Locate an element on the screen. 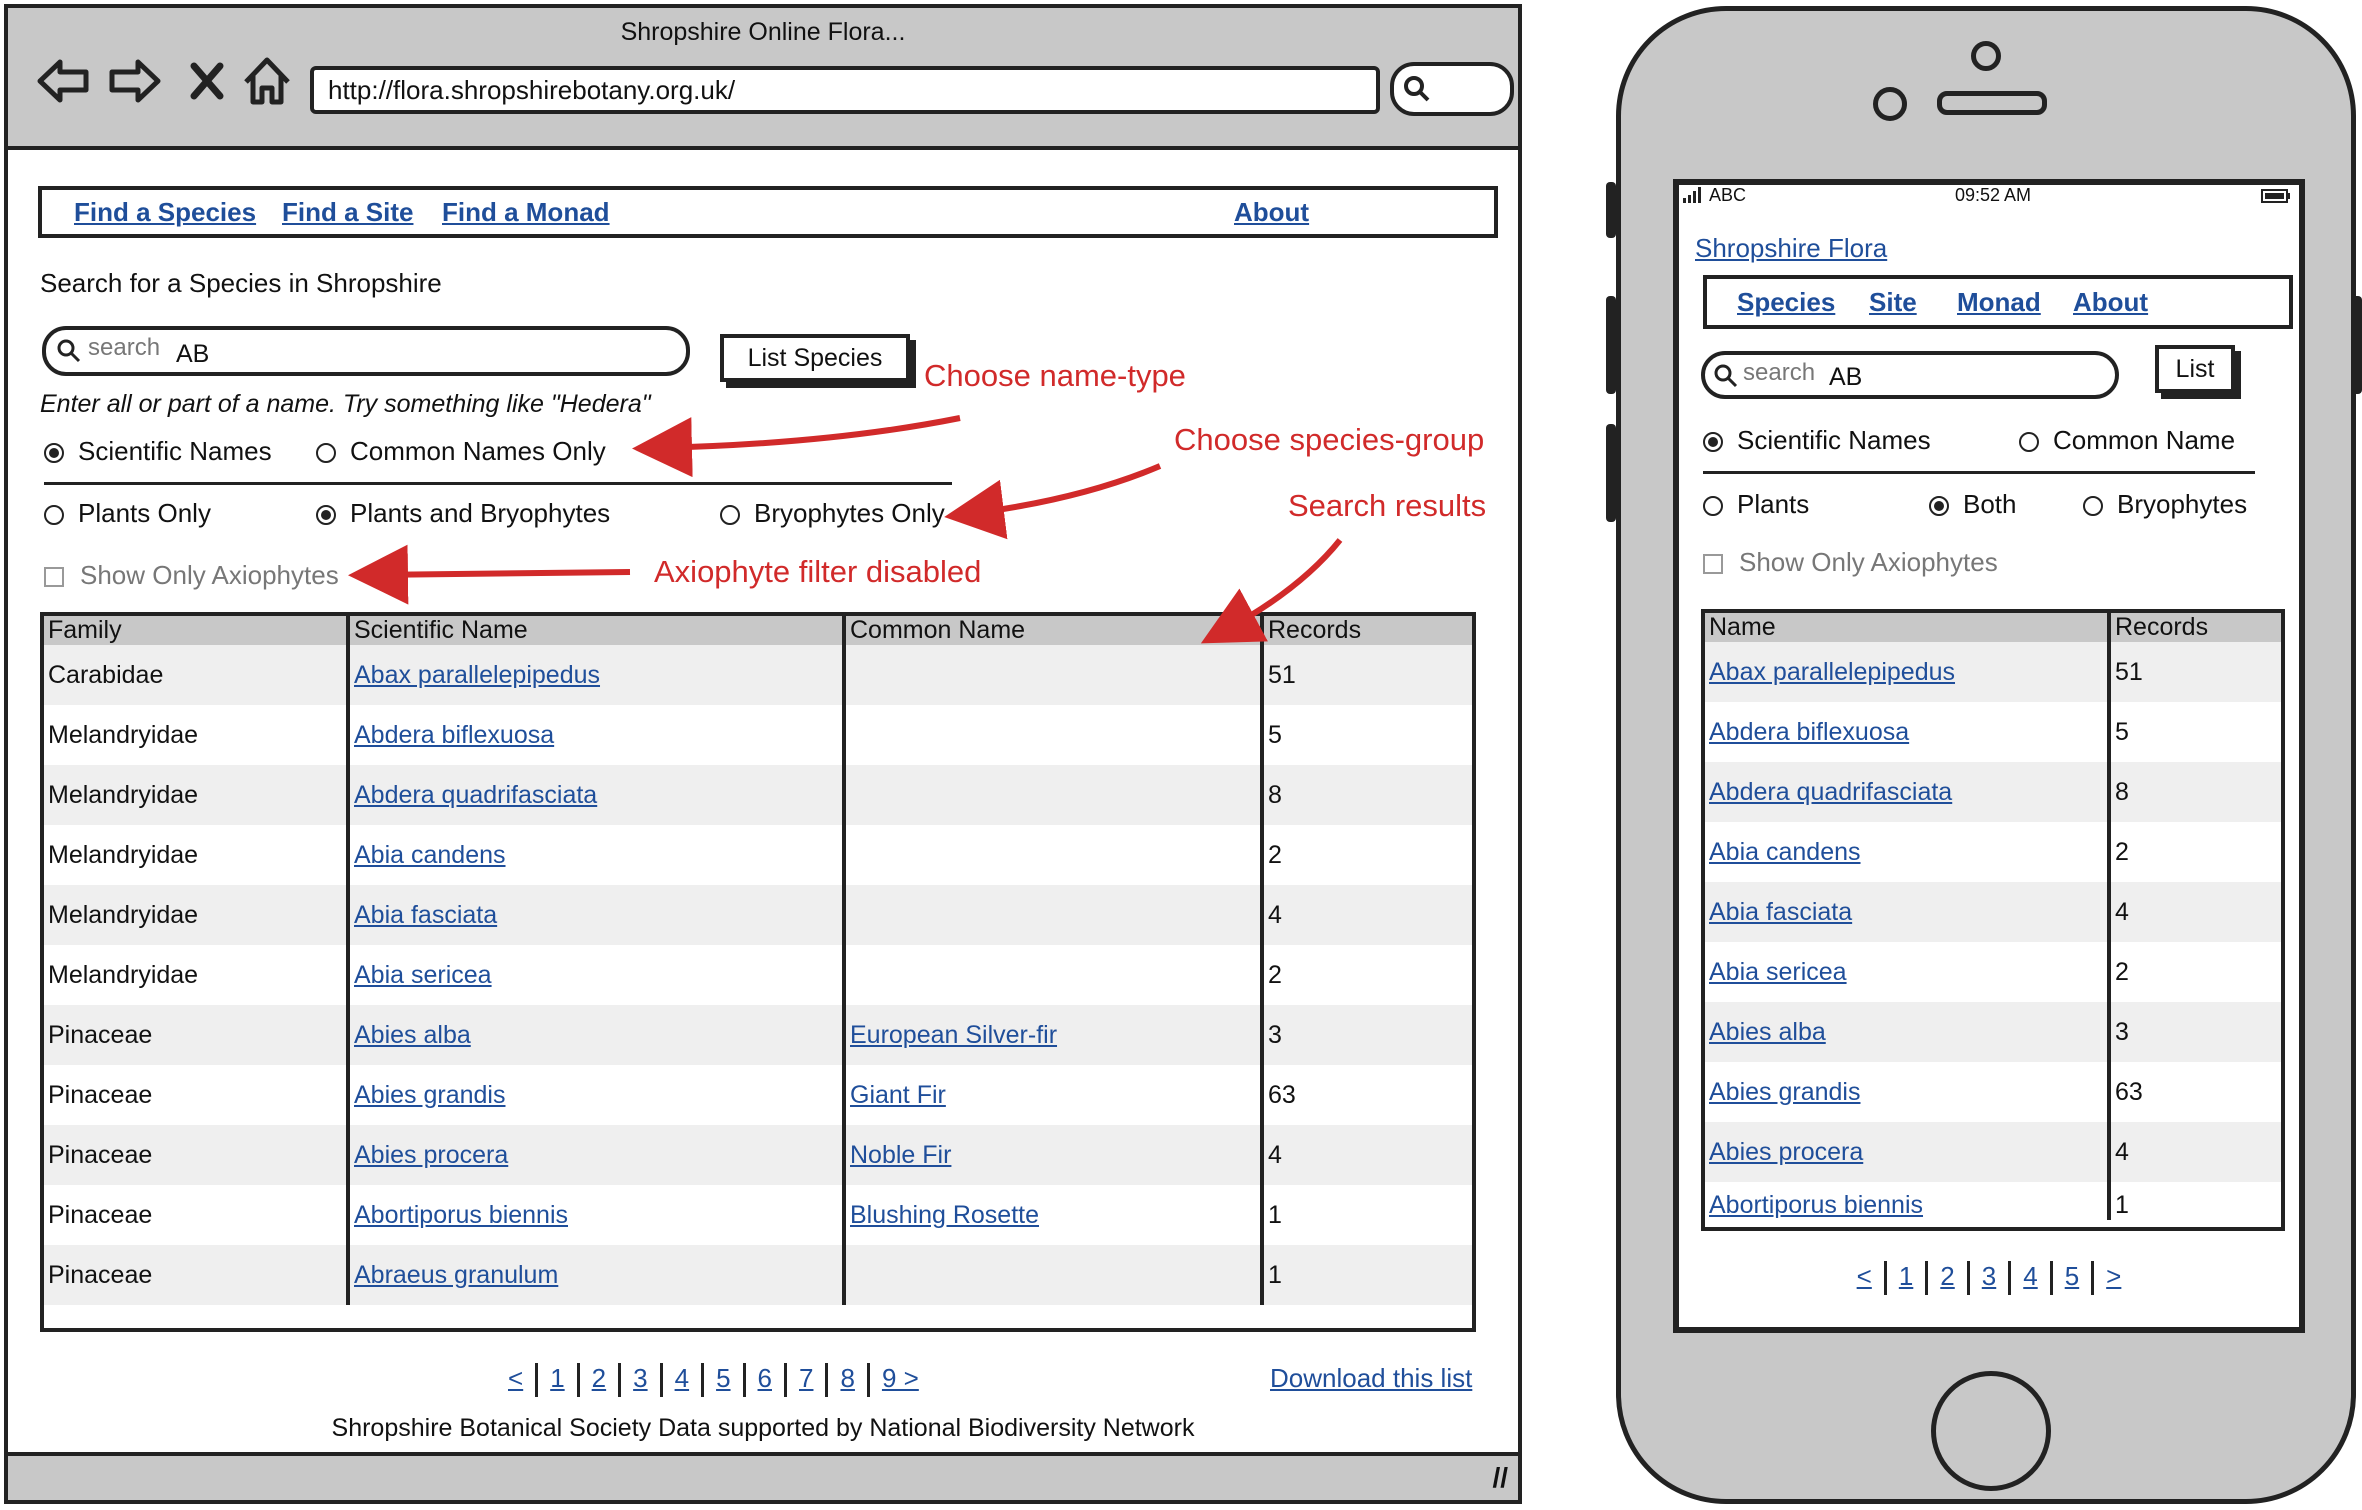 The image size is (2362, 1510). table-row: Abdera biflexuosa 5 is located at coordinates (1993, 732).